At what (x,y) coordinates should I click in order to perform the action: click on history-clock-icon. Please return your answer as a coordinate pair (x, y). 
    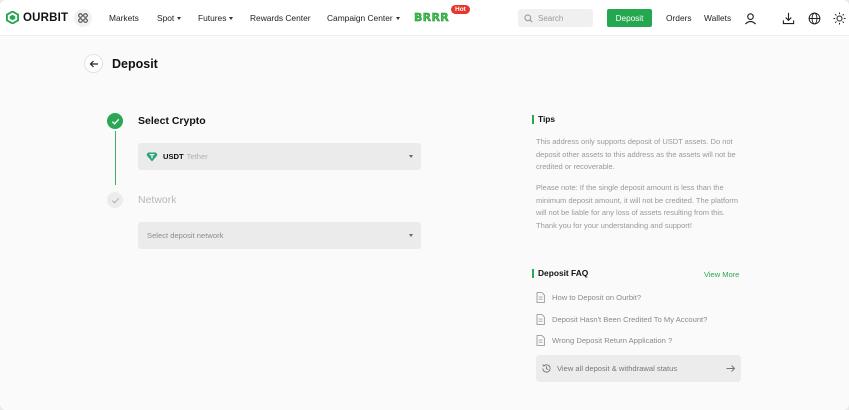
    Looking at the image, I should click on (546, 368).